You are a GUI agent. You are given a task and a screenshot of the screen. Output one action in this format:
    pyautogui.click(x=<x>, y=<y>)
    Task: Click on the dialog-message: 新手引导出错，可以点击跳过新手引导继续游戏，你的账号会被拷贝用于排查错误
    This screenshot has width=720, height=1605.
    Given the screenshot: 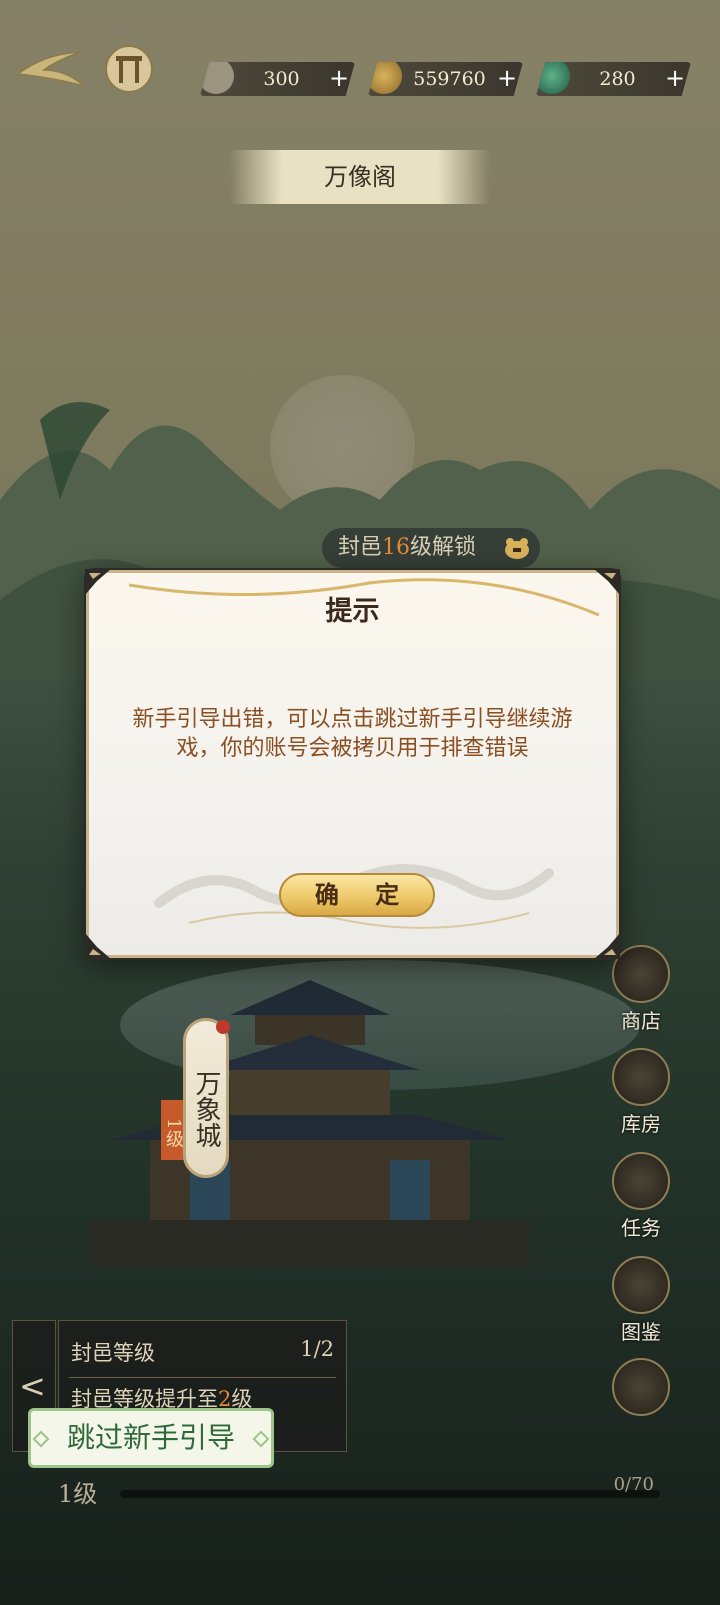 What is the action you would take?
    pyautogui.click(x=352, y=734)
    